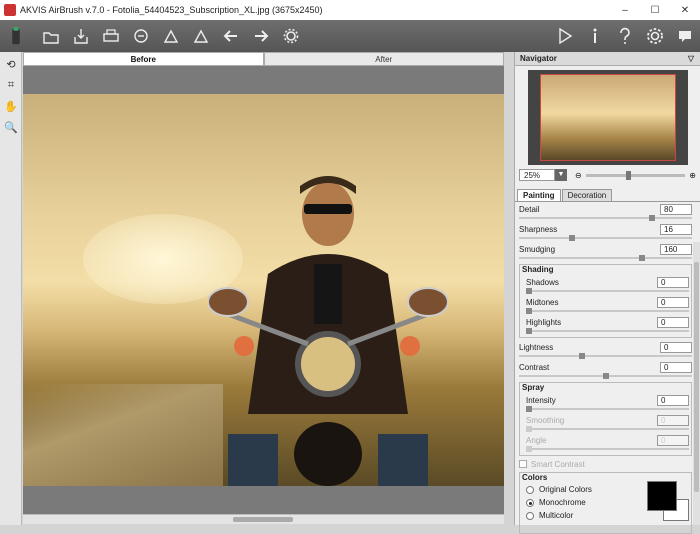 The height and width of the screenshot is (534, 700). I want to click on panel-scrollbar, so click(696, 383).